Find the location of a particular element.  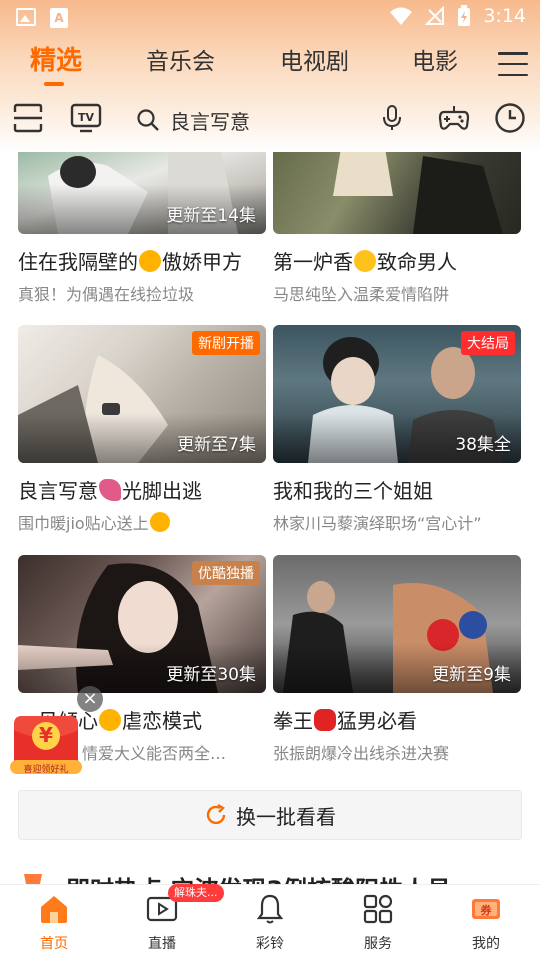

card-title: 第一炉香 致命男人 is located at coordinates (365, 262).